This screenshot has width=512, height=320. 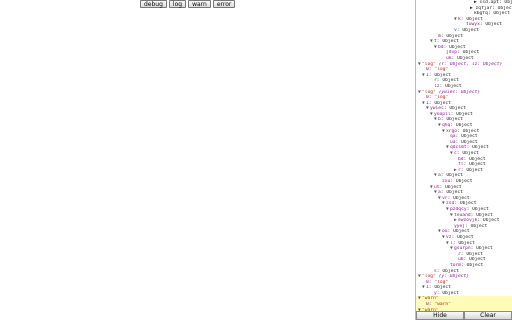 What do you see at coordinates (493, 2) in the screenshot?
I see `tree-text: ▶ ssd.apt: Object` at bounding box center [493, 2].